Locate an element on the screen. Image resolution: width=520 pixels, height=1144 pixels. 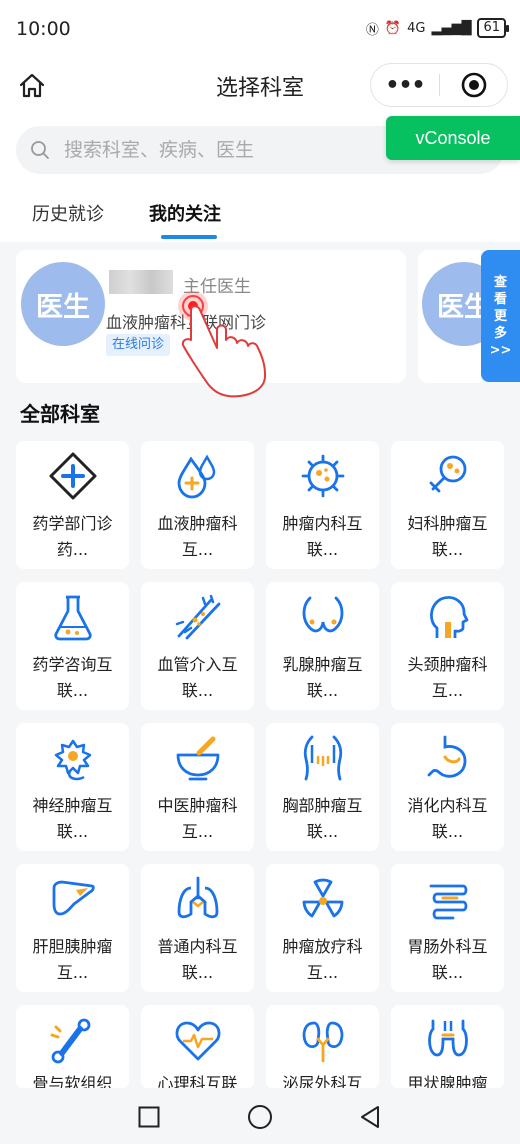
doctor-card-2: 医生 is located at coordinates (453, 316).